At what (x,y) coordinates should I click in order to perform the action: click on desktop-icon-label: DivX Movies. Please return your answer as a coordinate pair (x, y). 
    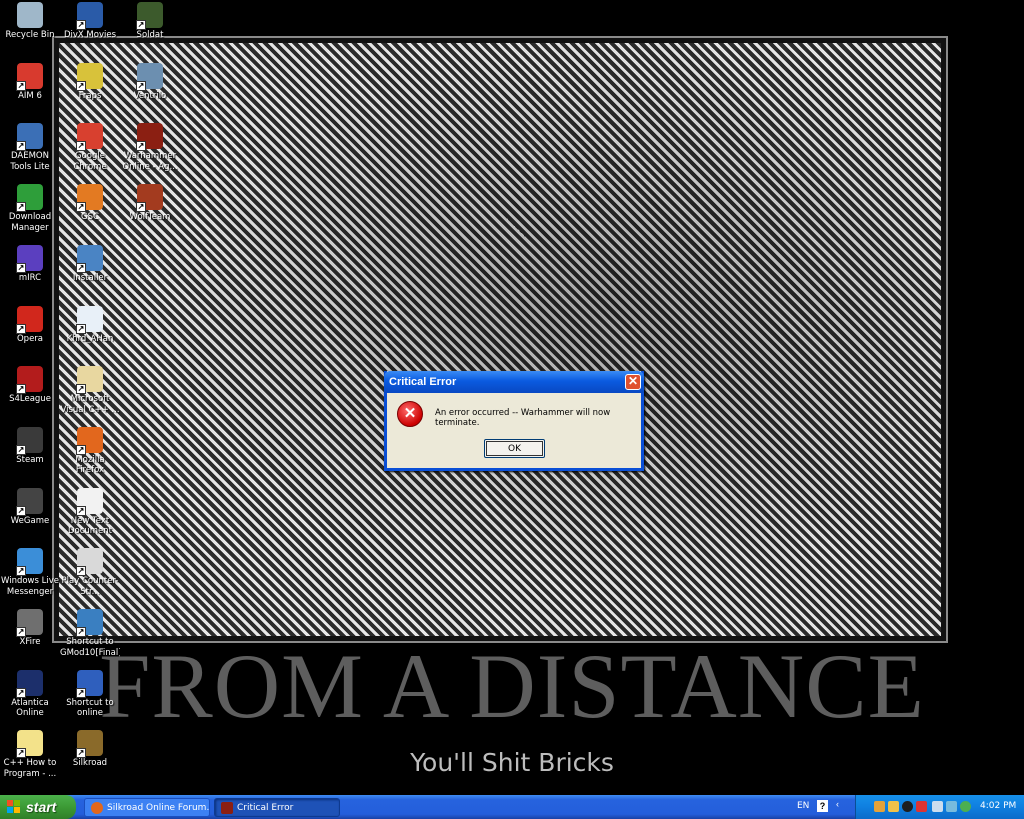
    Looking at the image, I should click on (90, 35).